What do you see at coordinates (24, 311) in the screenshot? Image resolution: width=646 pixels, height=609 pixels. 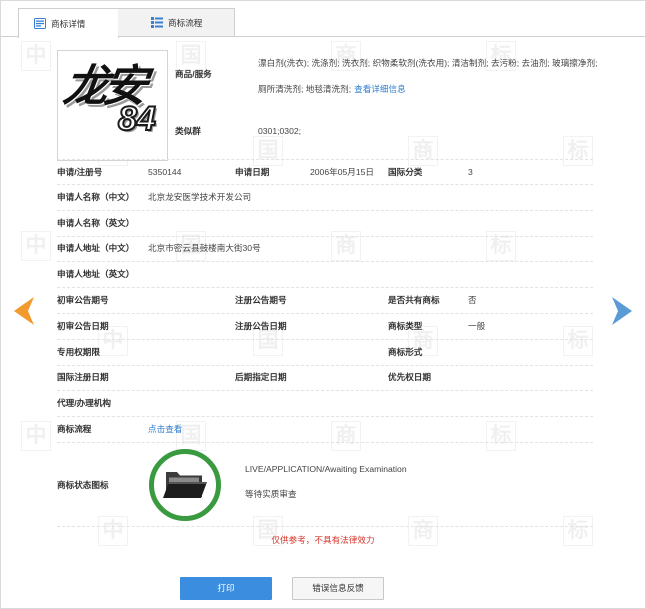 I see `chevron-left-icon` at bounding box center [24, 311].